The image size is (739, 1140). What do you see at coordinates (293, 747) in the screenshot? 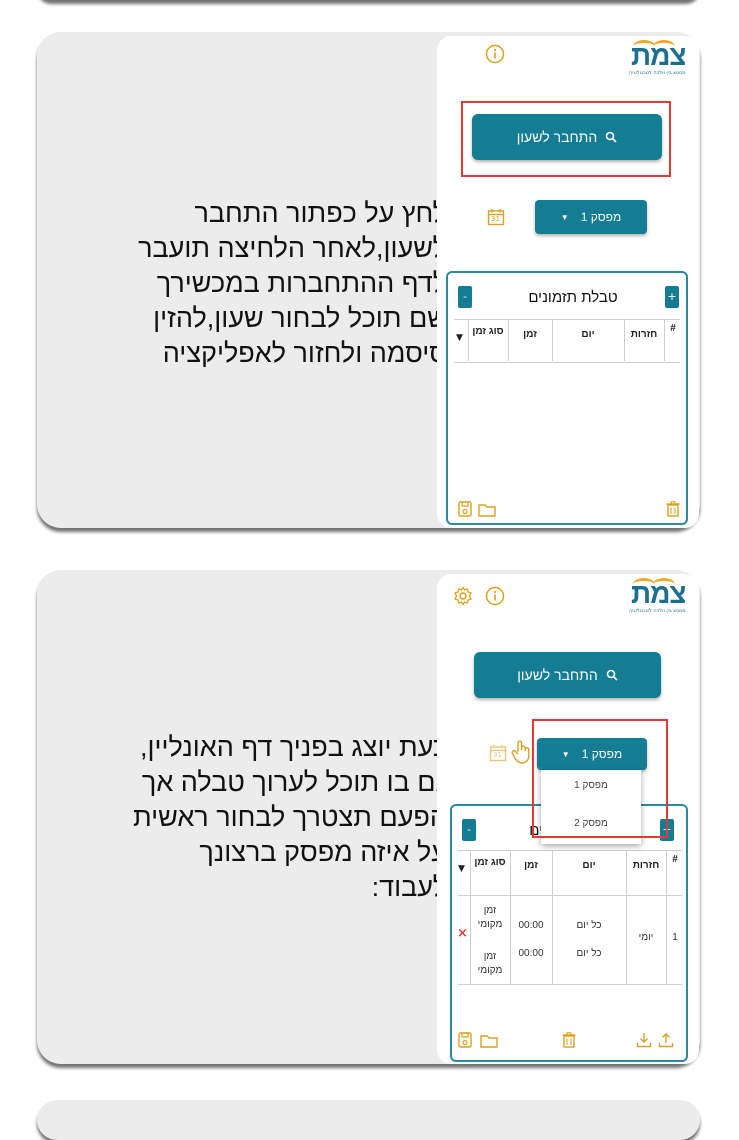
I see `instruction-line: כעת יוצג בפניך דף האונליין,` at bounding box center [293, 747].